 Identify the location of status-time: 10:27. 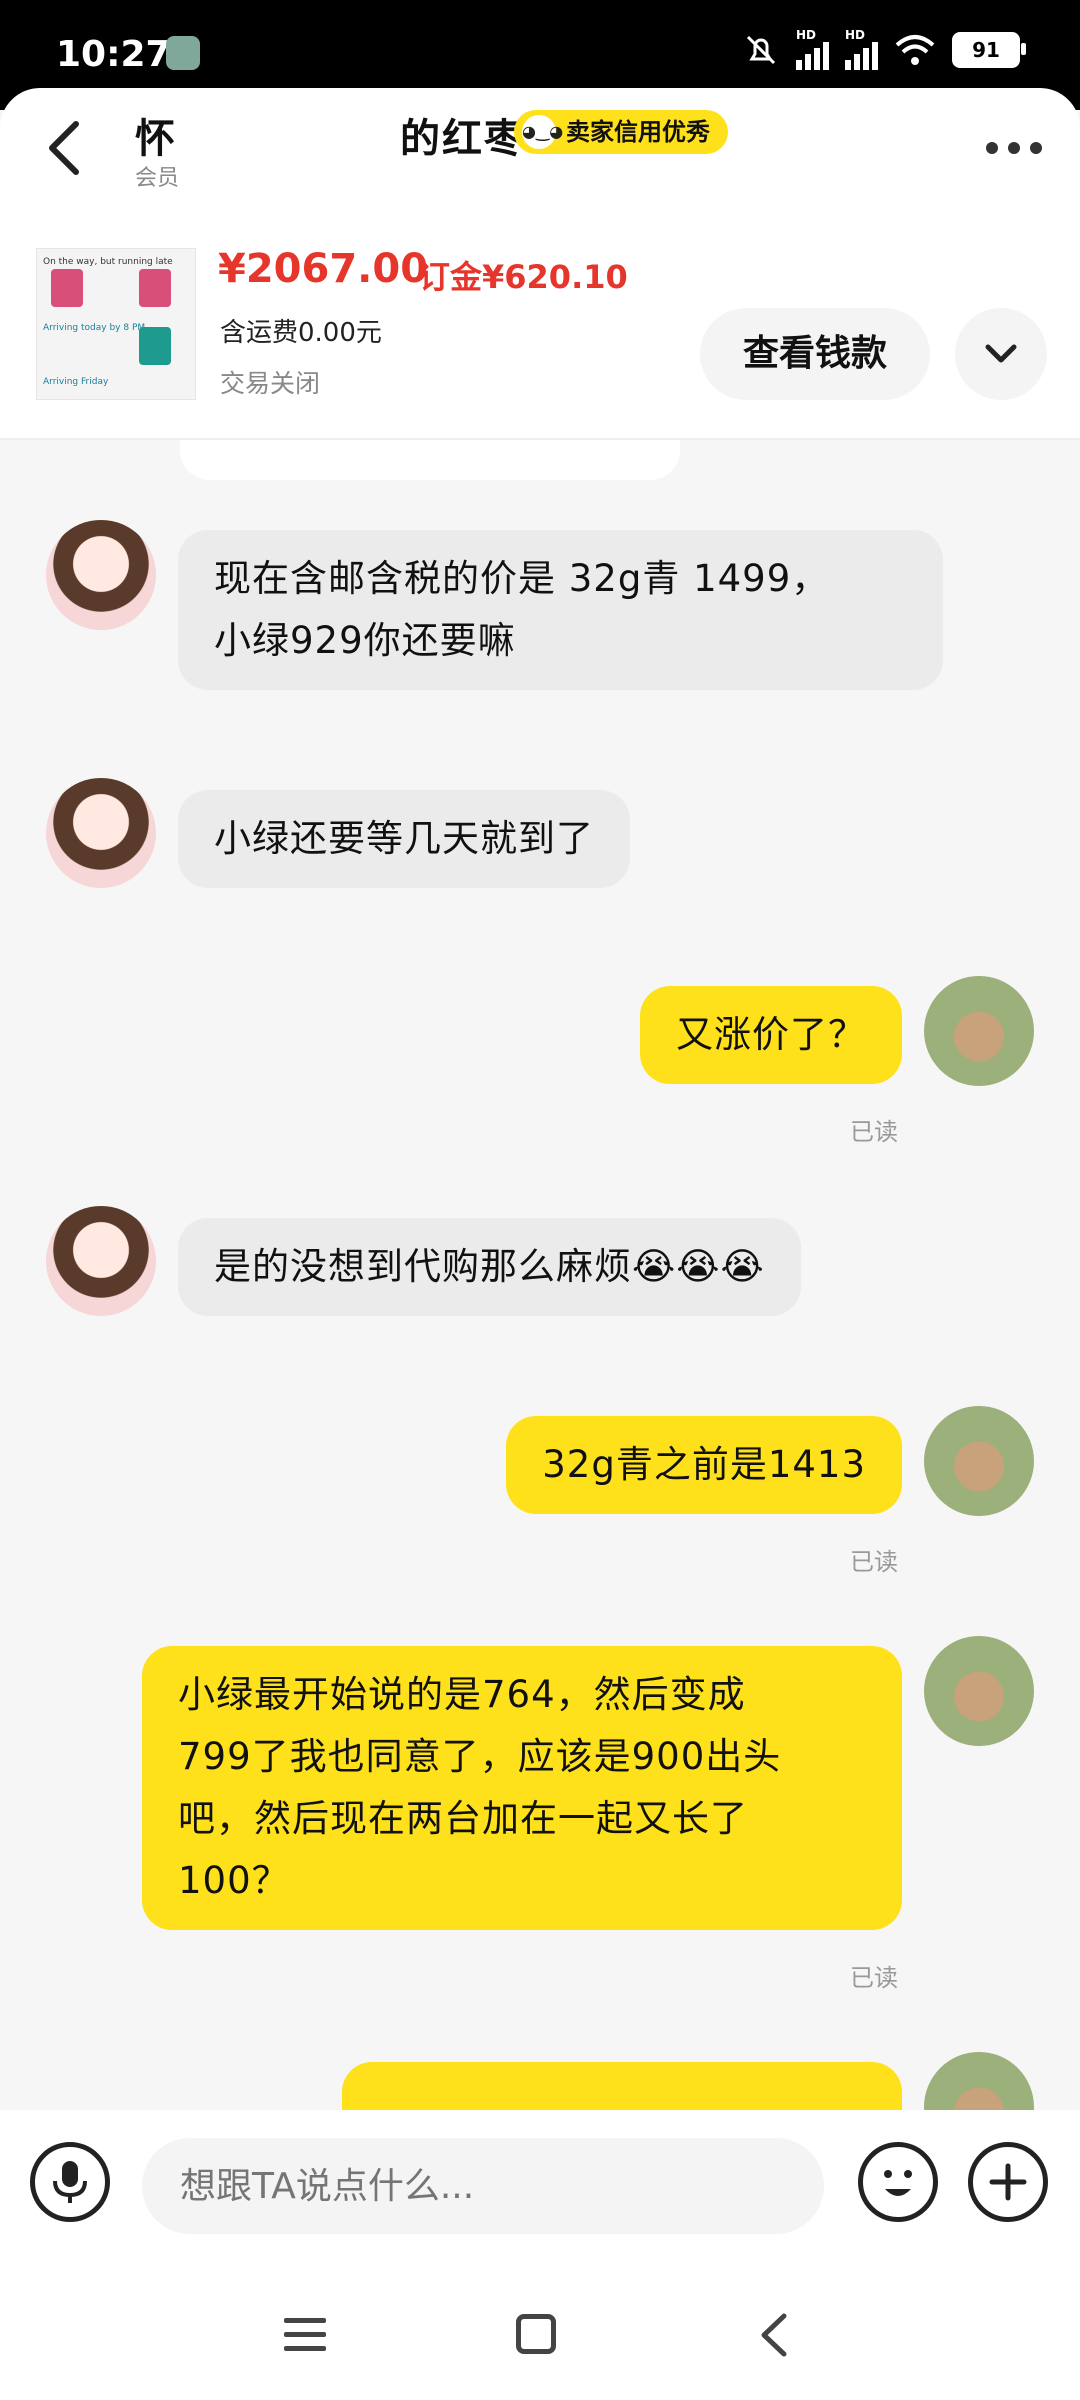
(113, 54).